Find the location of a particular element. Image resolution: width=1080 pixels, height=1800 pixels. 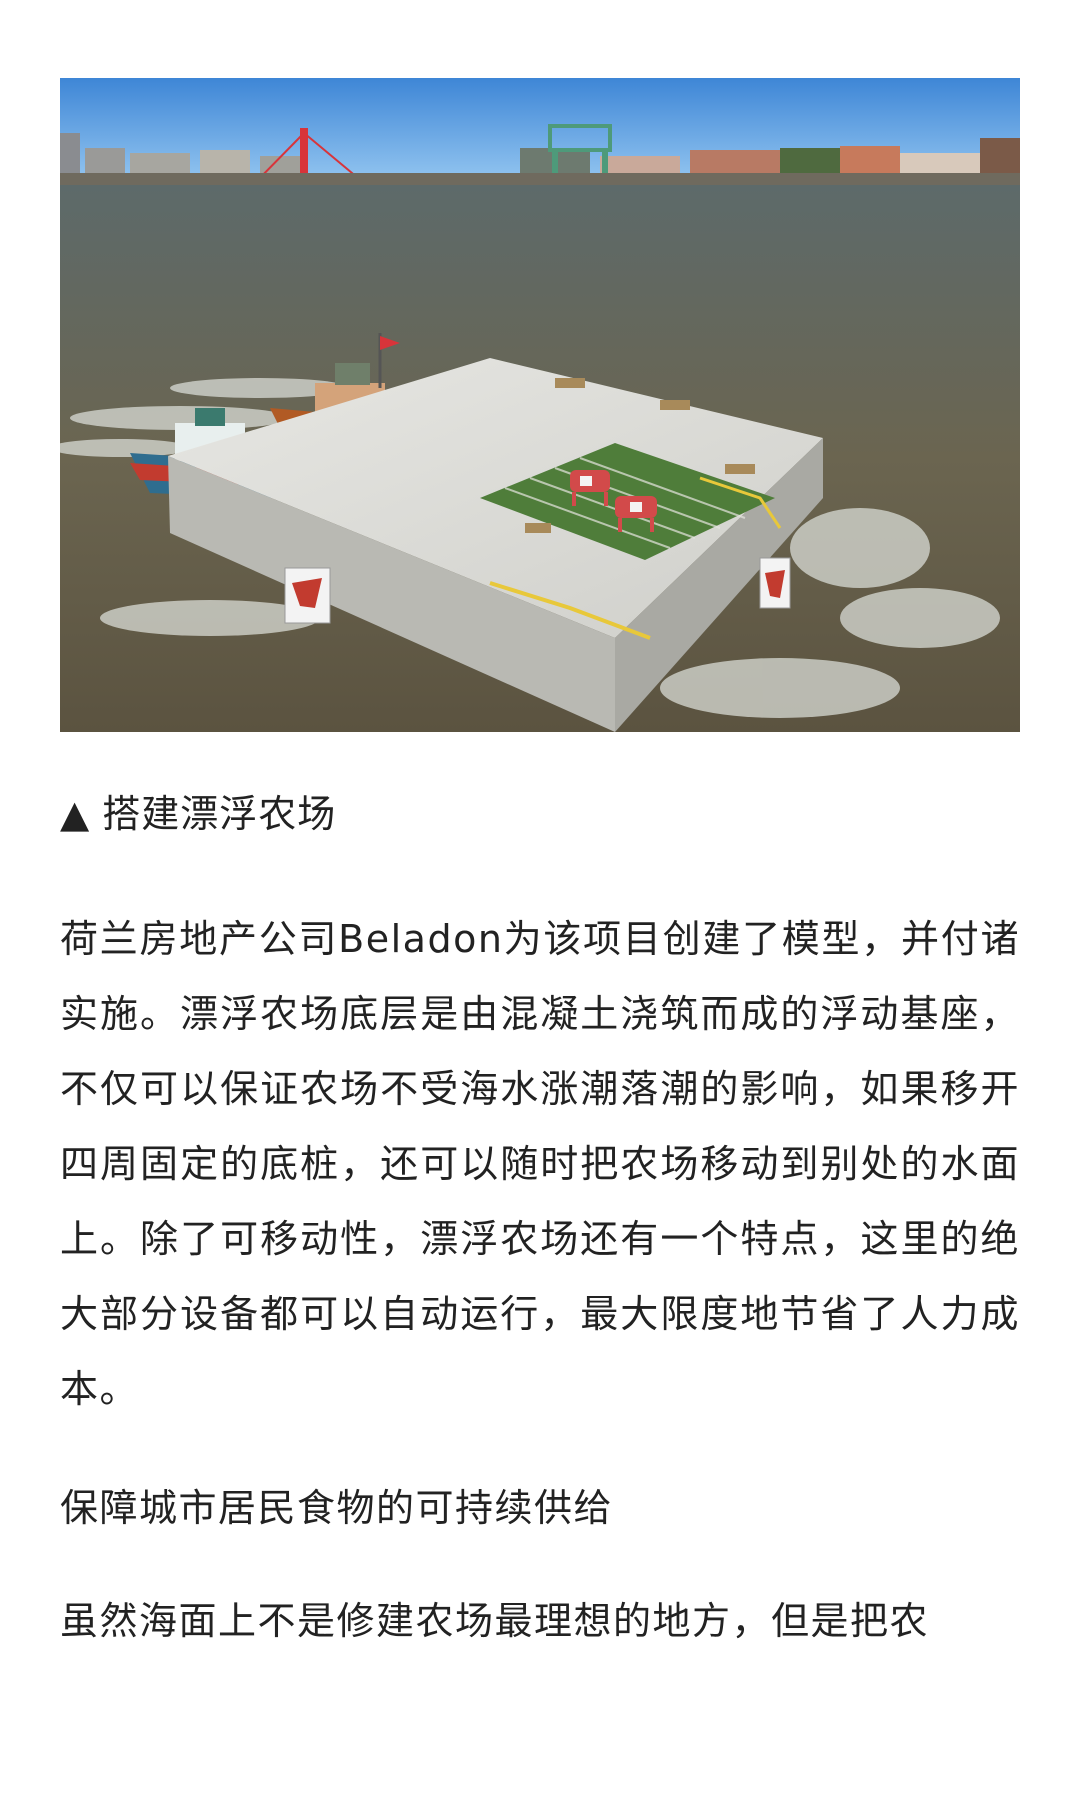

photo-caption: ▲ 搭建漂浮农场 is located at coordinates (540, 814).